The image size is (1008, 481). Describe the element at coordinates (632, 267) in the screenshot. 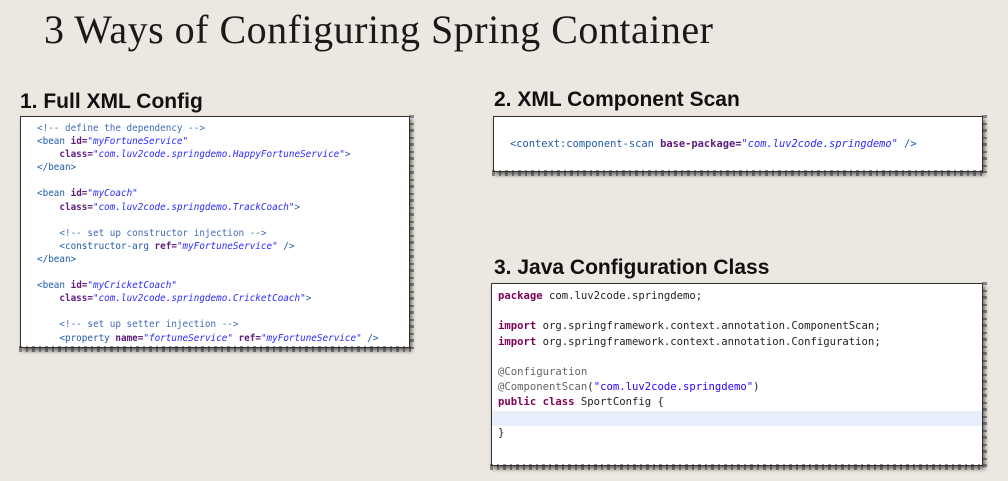

I see `heading-java-configuration-class: 3. Java Configuration Class` at that location.